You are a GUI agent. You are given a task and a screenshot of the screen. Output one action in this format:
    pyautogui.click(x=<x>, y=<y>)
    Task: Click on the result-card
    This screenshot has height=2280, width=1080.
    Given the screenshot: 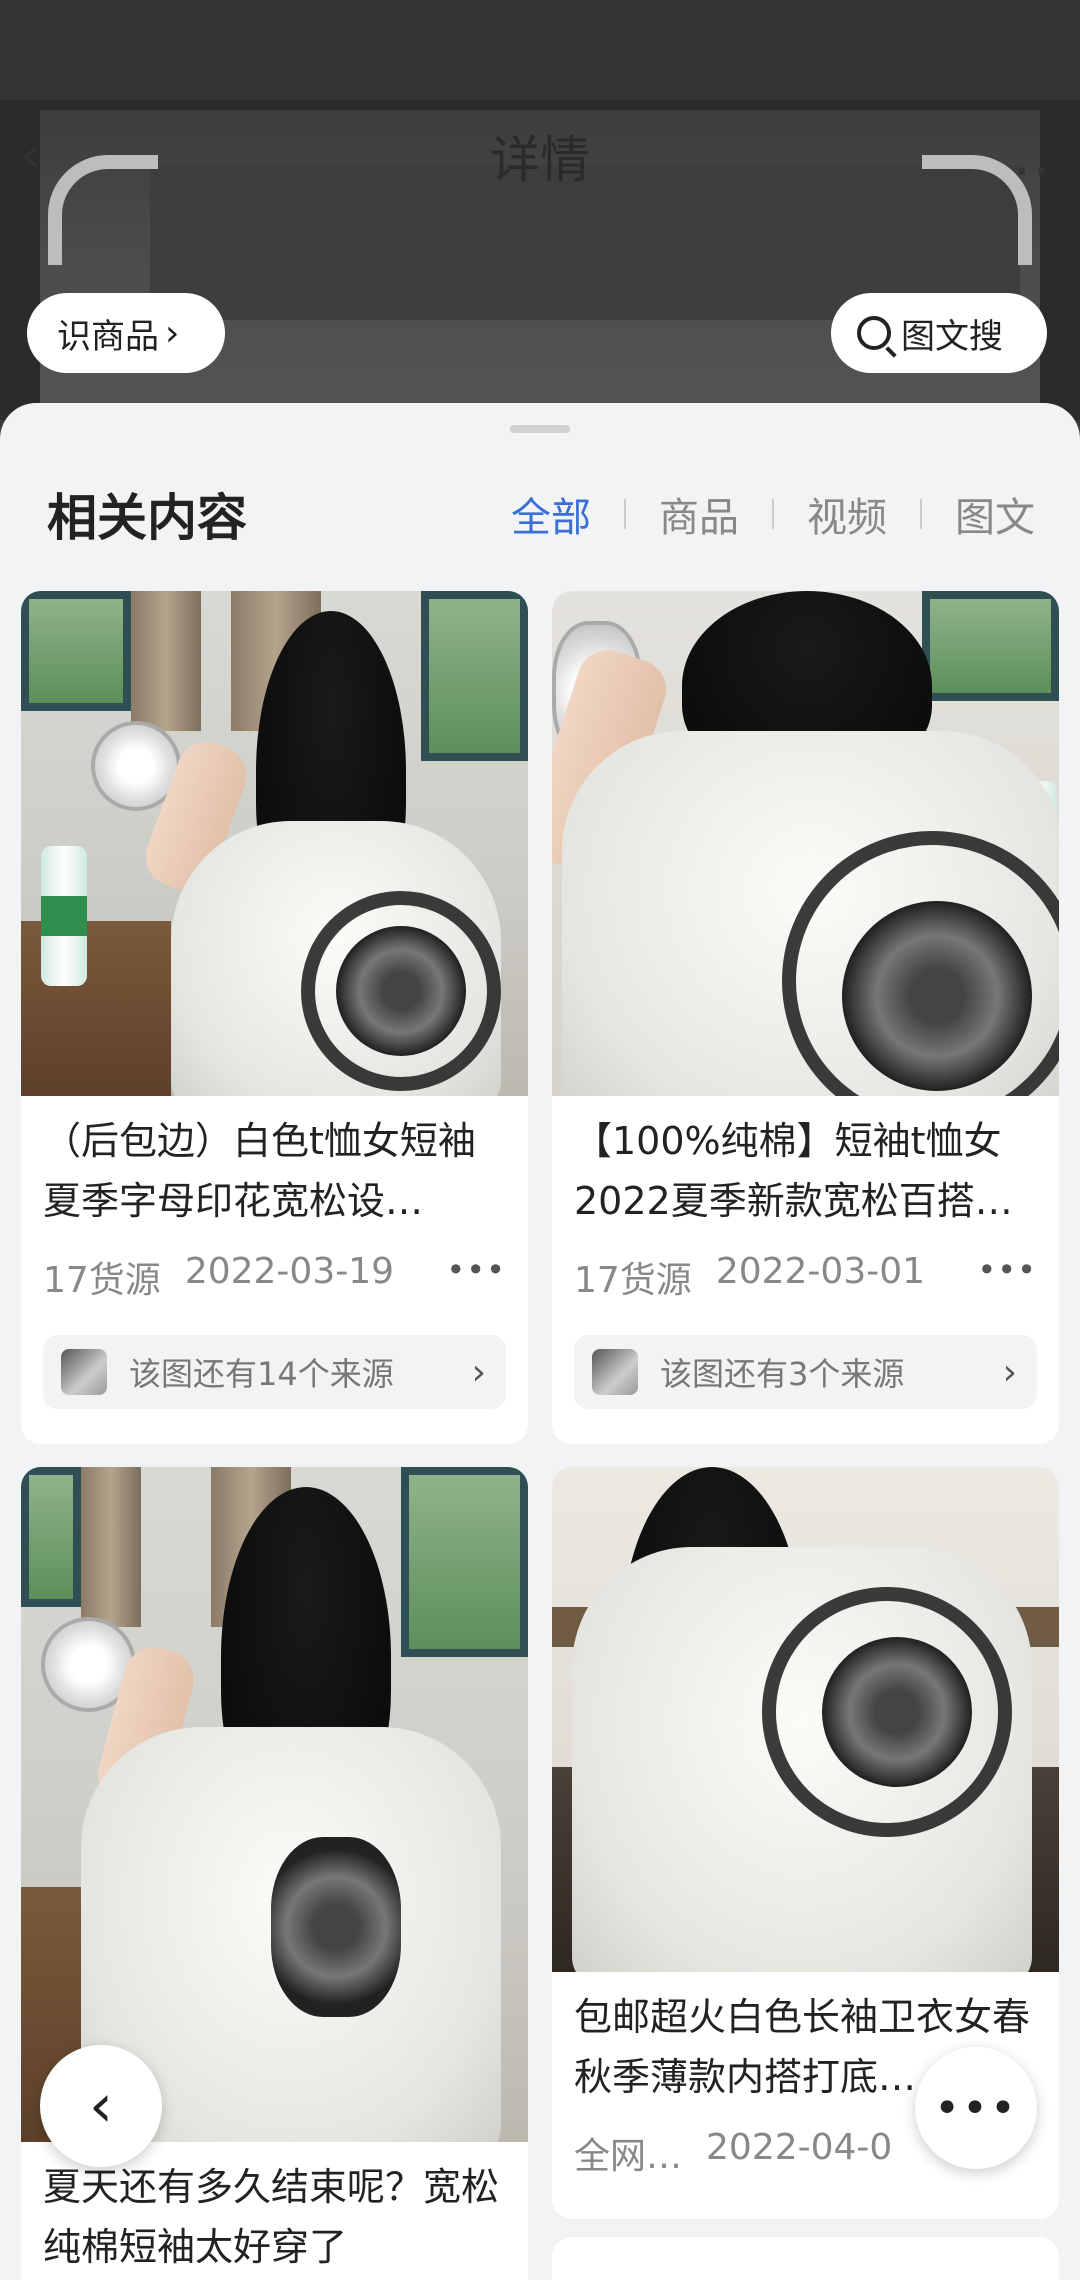 What is the action you would take?
    pyautogui.click(x=805, y=2258)
    